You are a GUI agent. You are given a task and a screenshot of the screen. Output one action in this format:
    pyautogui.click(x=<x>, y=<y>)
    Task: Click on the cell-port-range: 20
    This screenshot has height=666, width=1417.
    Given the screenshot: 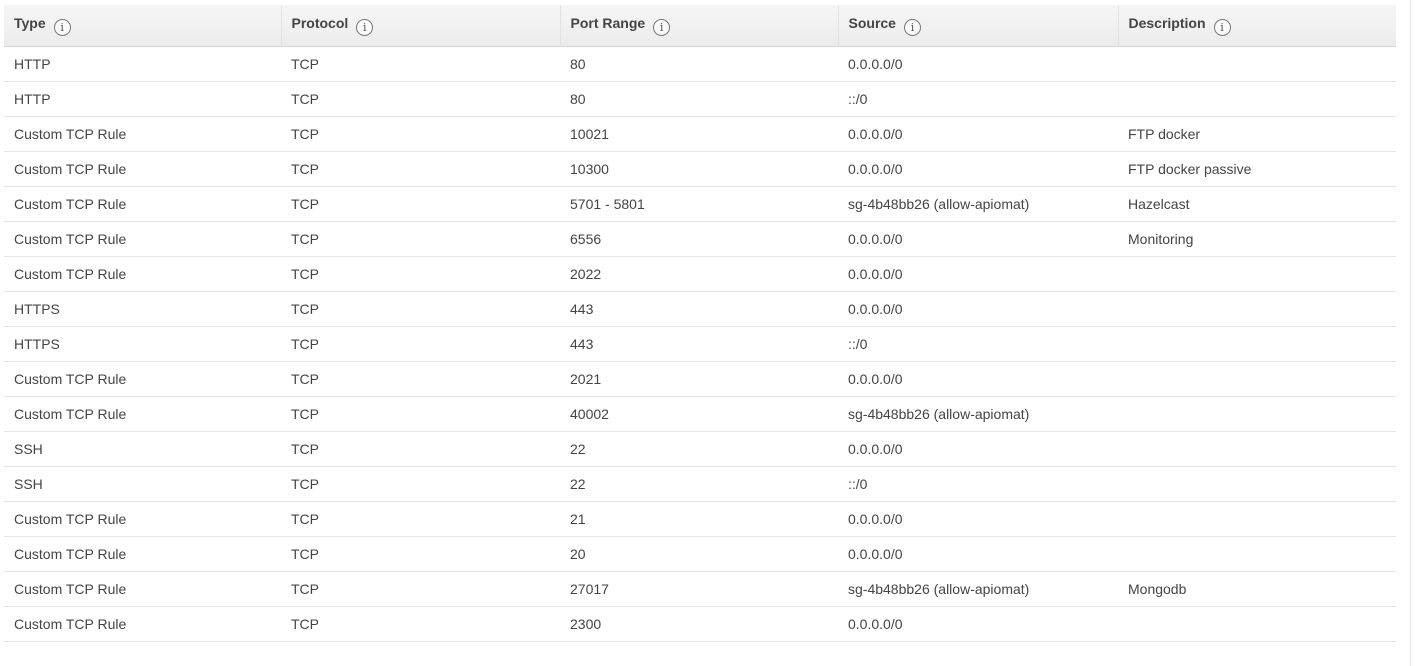 What is the action you would take?
    pyautogui.click(x=699, y=554)
    